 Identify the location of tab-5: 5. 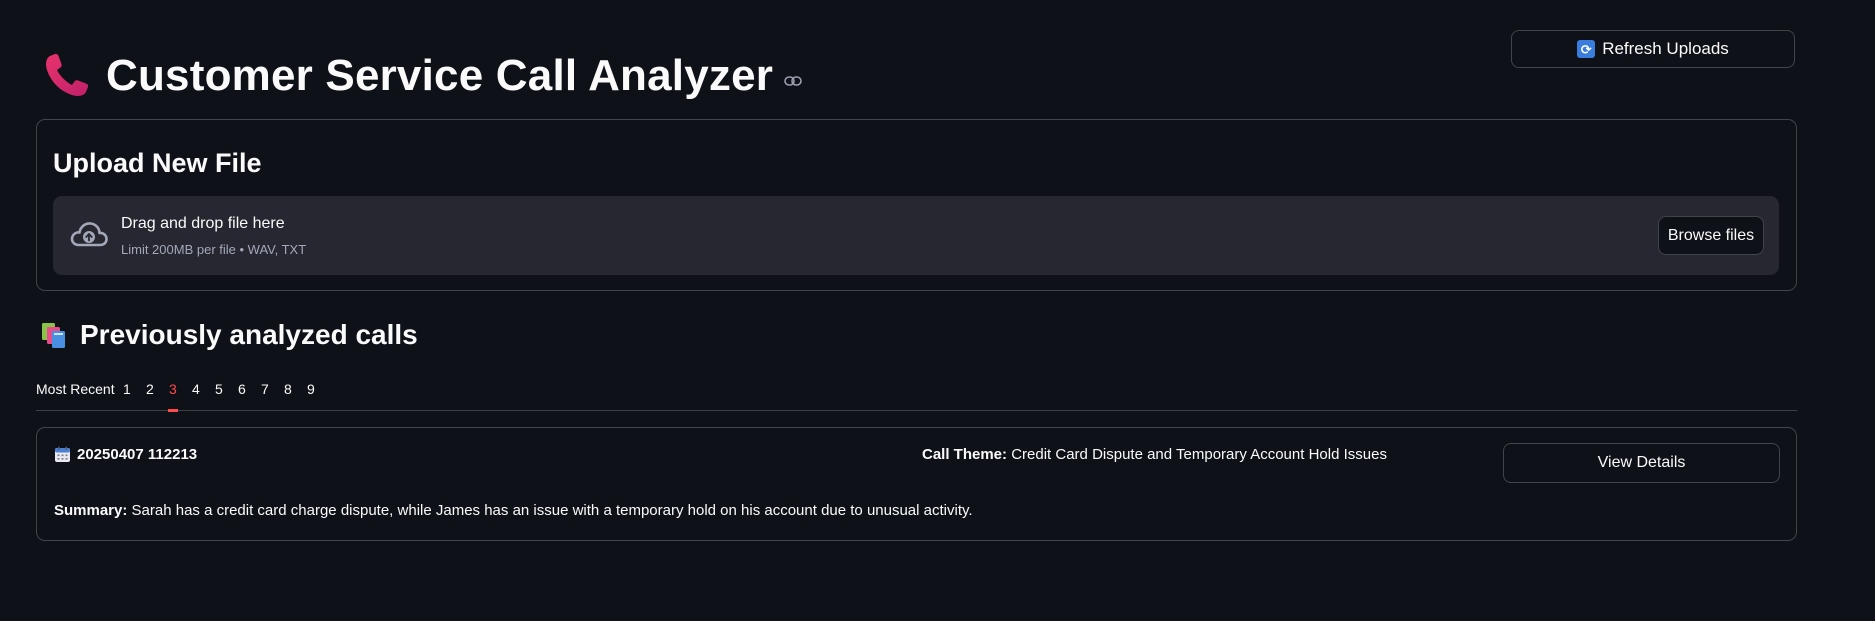
(219, 395).